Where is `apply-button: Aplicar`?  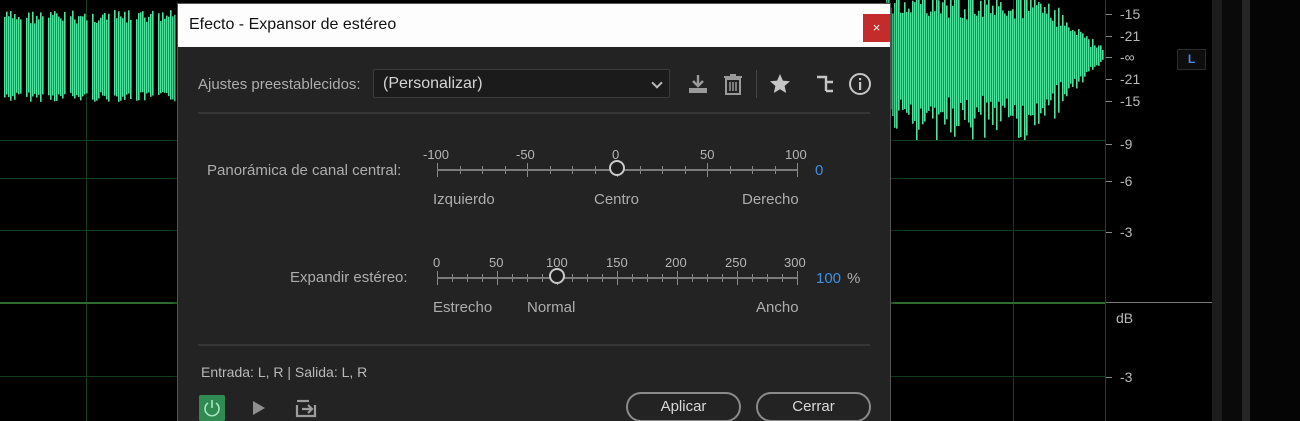
apply-button: Aplicar is located at coordinates (683, 406).